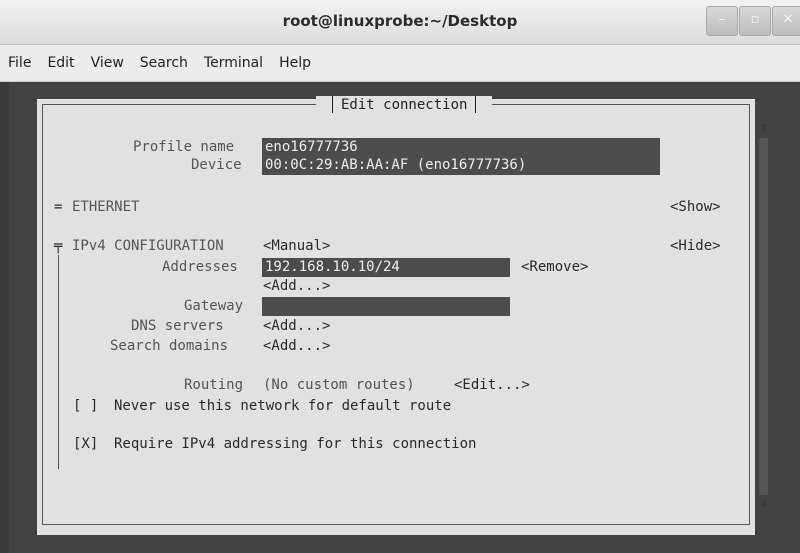 This screenshot has width=800, height=553. I want to click on window-title: root@linuxprobe:~/Desktop, so click(400, 21).